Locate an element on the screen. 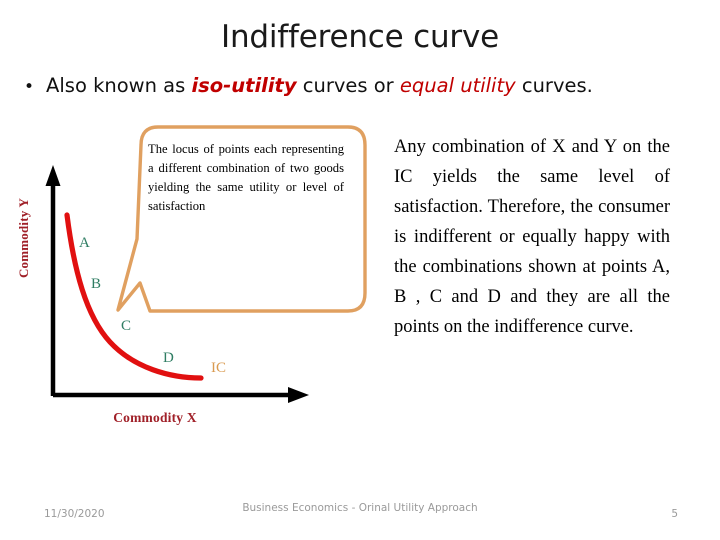 This screenshot has height=540, width=720. bullet-emphasis-iso-utility: iso-utility is located at coordinates (244, 85).